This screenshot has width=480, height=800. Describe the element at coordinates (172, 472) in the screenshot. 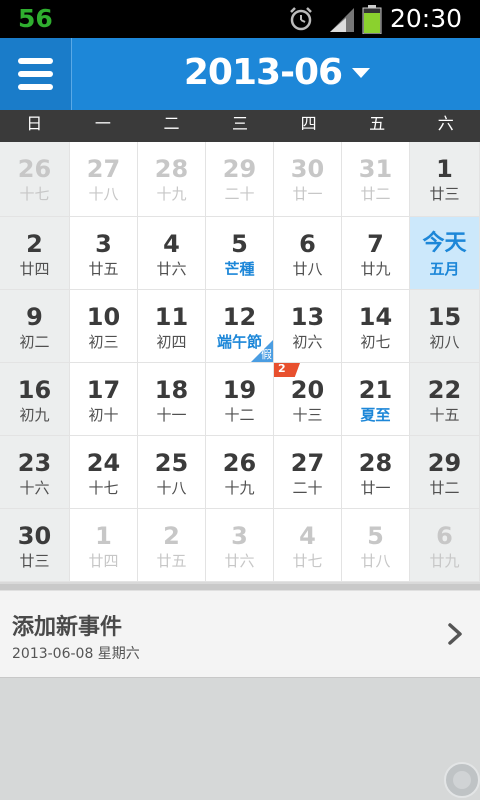

I see `calendar-day: 25 十八` at that location.